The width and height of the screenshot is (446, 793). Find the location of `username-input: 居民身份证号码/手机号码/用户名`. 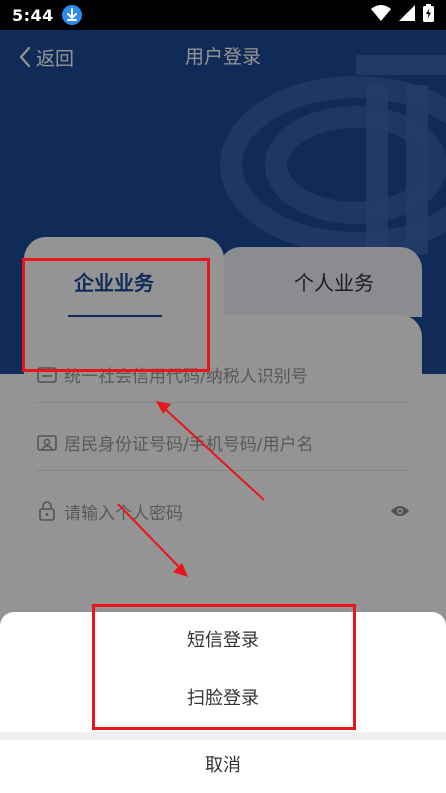

username-input: 居民身份证号码/手机号码/用户名 is located at coordinates (223, 443).